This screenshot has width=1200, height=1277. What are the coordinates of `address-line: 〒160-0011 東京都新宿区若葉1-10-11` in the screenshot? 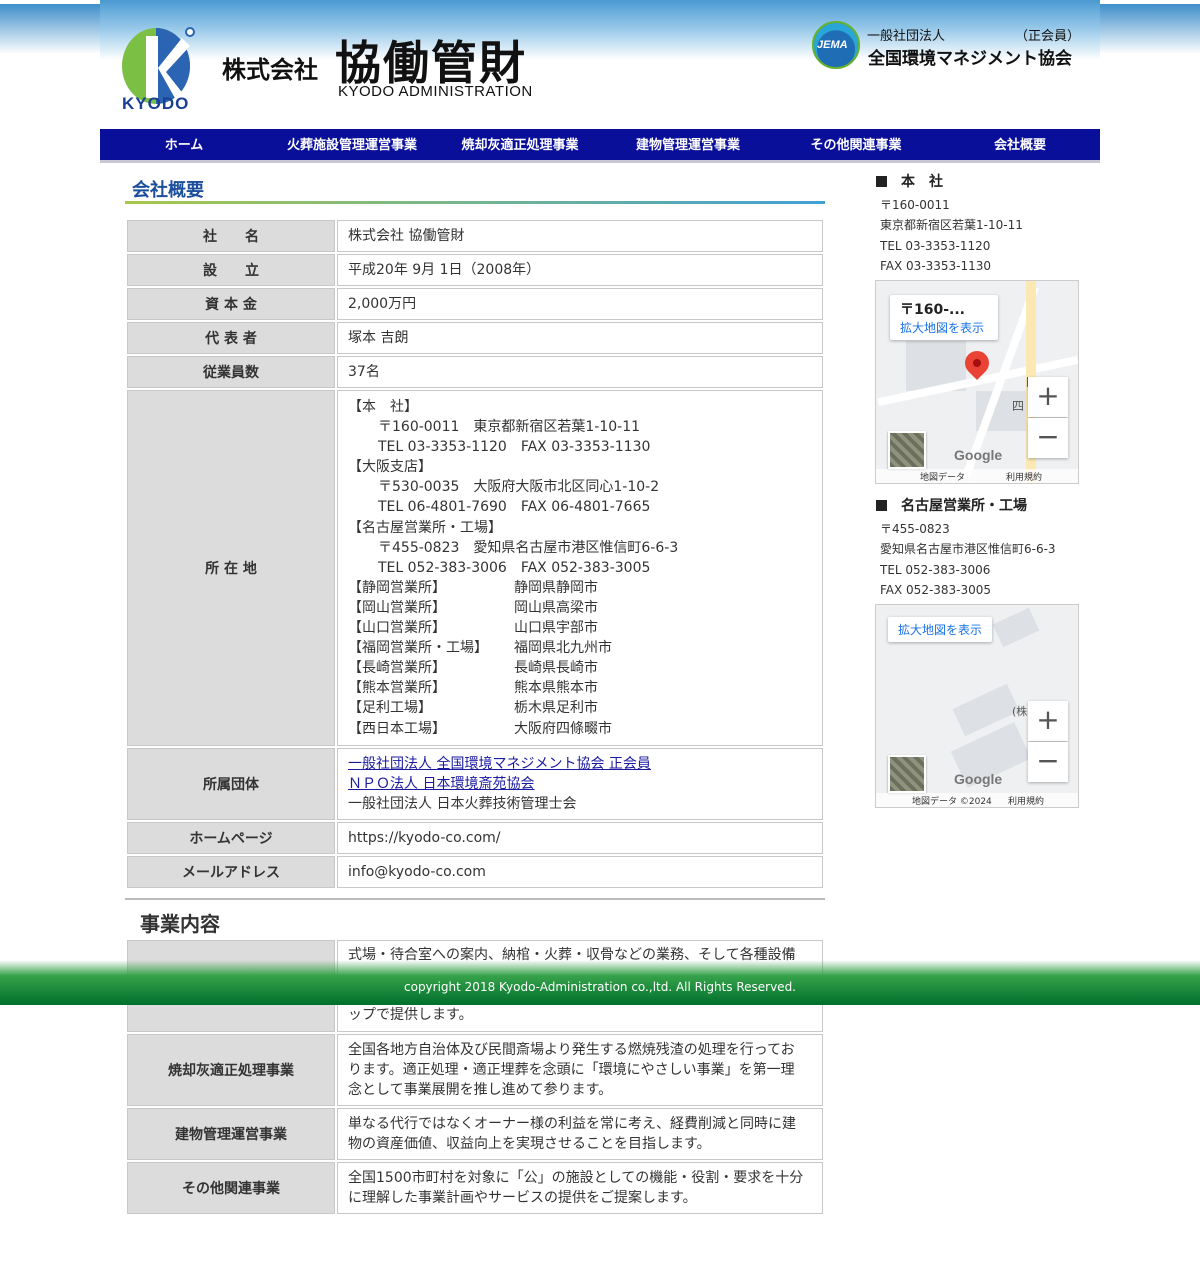 It's located at (509, 427).